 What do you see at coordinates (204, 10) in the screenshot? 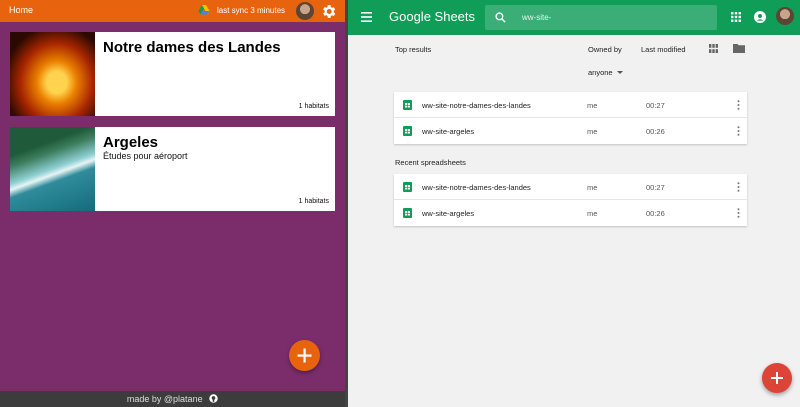
I see `google-drive-icon` at bounding box center [204, 10].